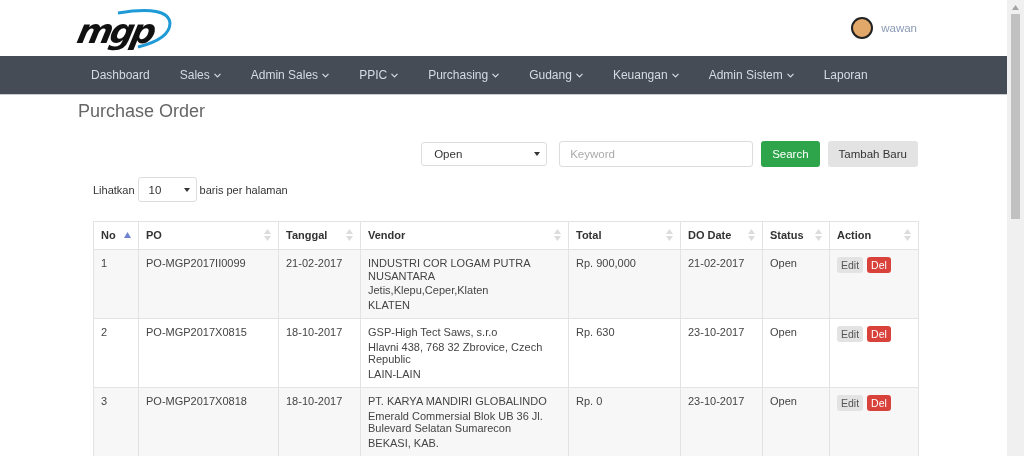 The width and height of the screenshot is (1024, 456). Describe the element at coordinates (379, 75) in the screenshot. I see `nav-menu-item: PPIC` at that location.